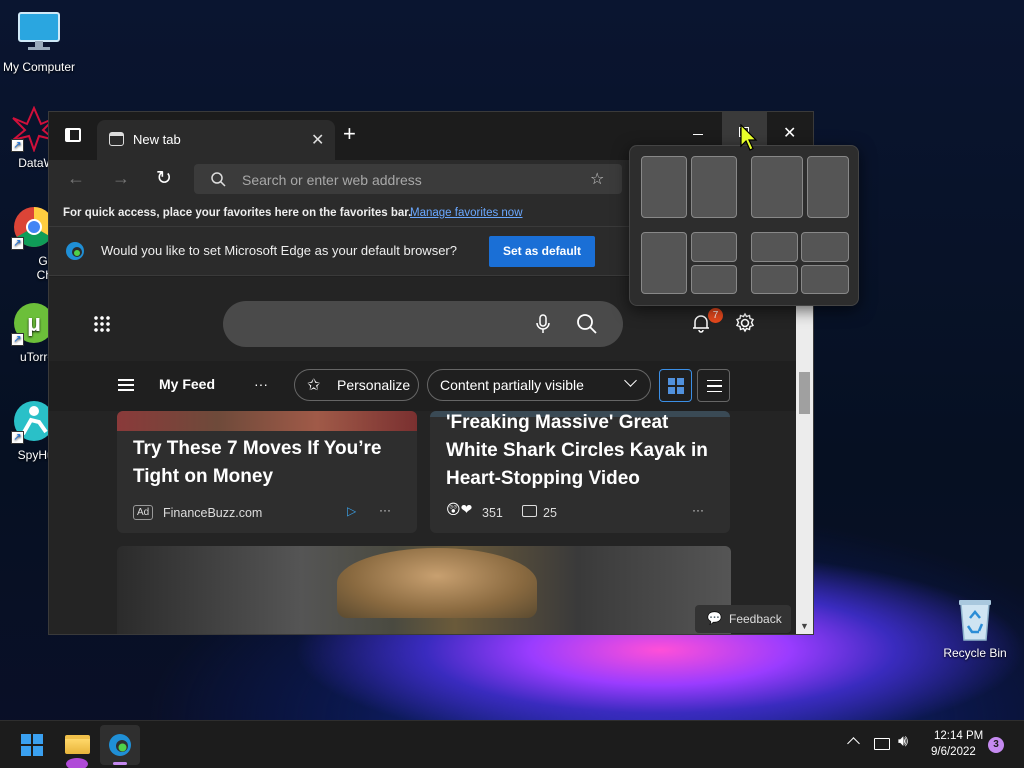 This screenshot has width=1024, height=768. What do you see at coordinates (550, 513) in the screenshot?
I see `comment-count: 25` at bounding box center [550, 513].